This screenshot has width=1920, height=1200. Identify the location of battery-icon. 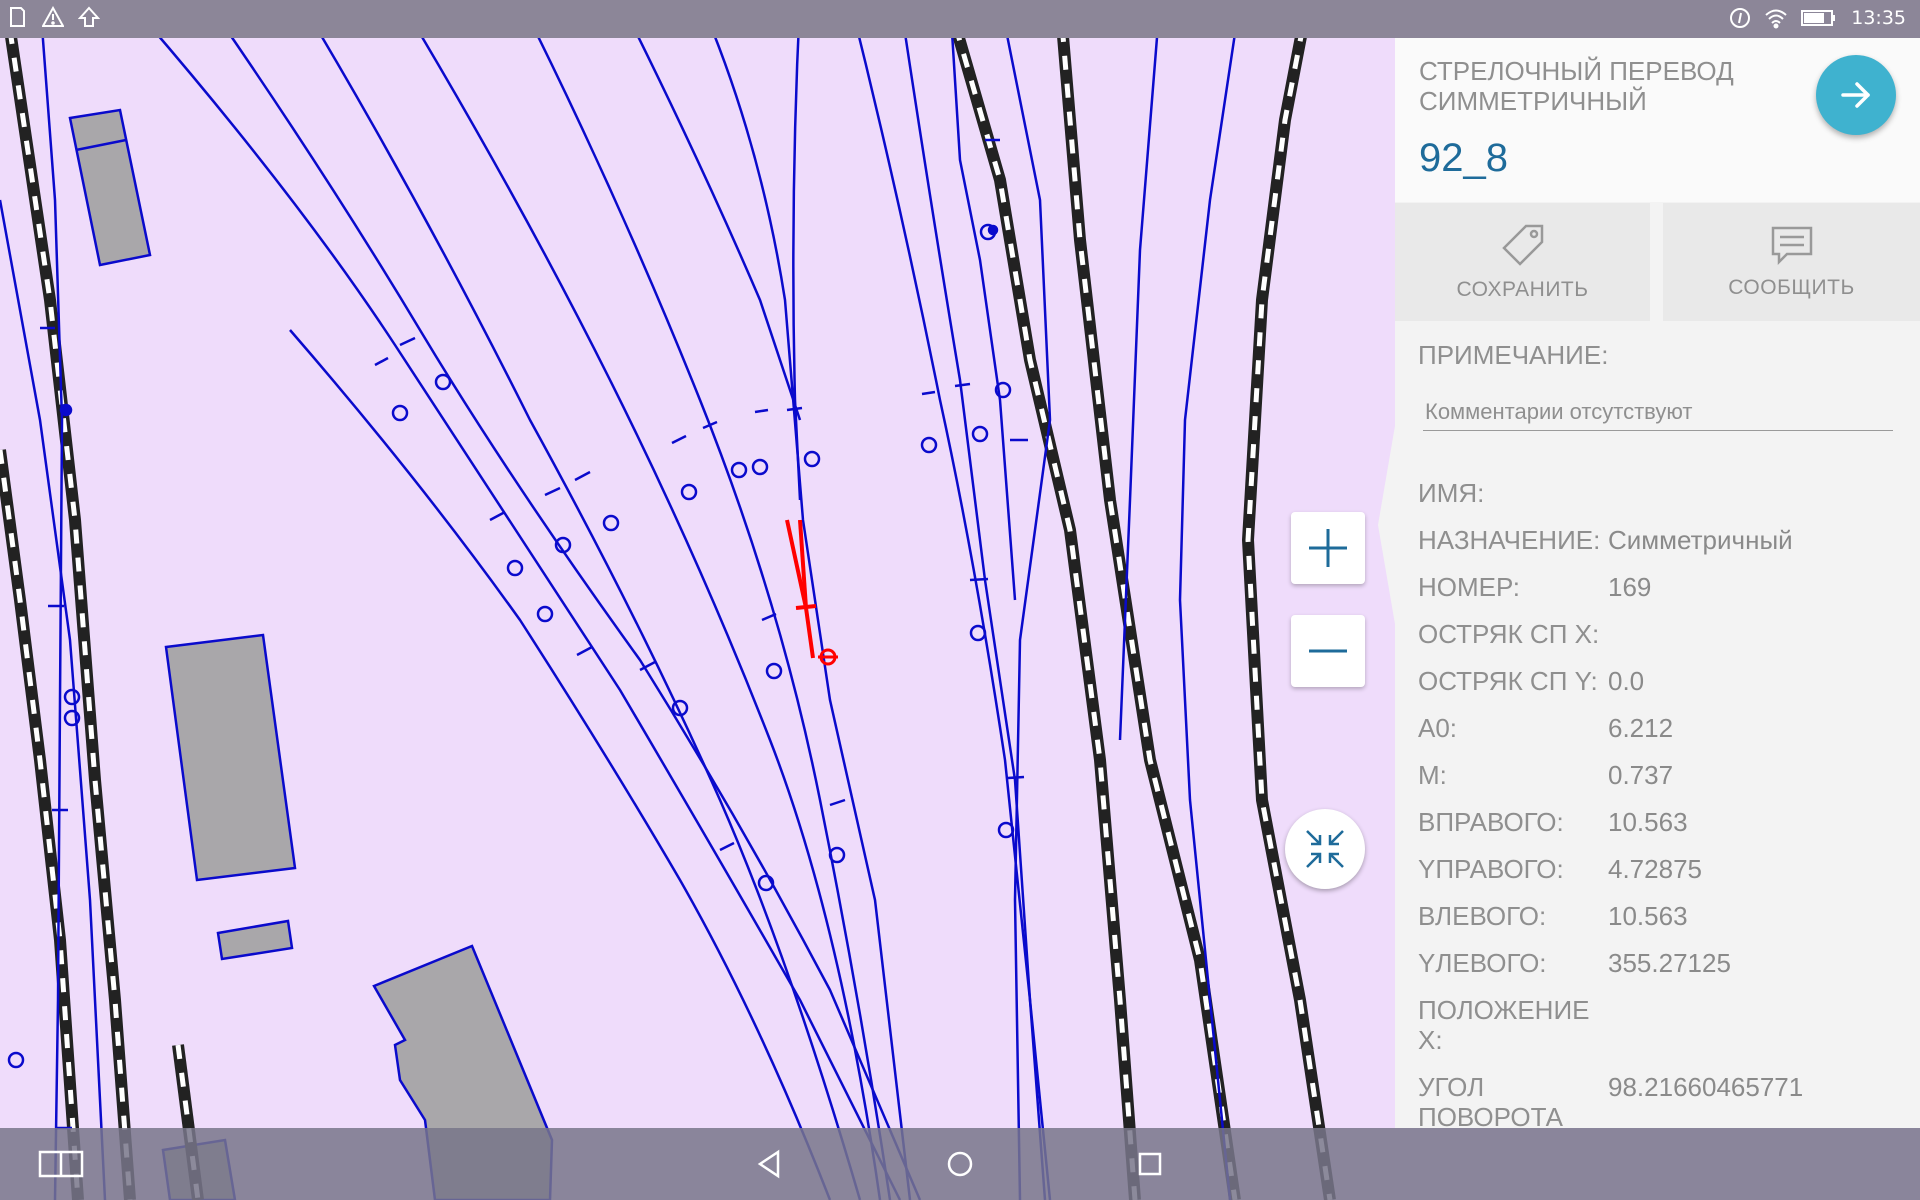
(1818, 18).